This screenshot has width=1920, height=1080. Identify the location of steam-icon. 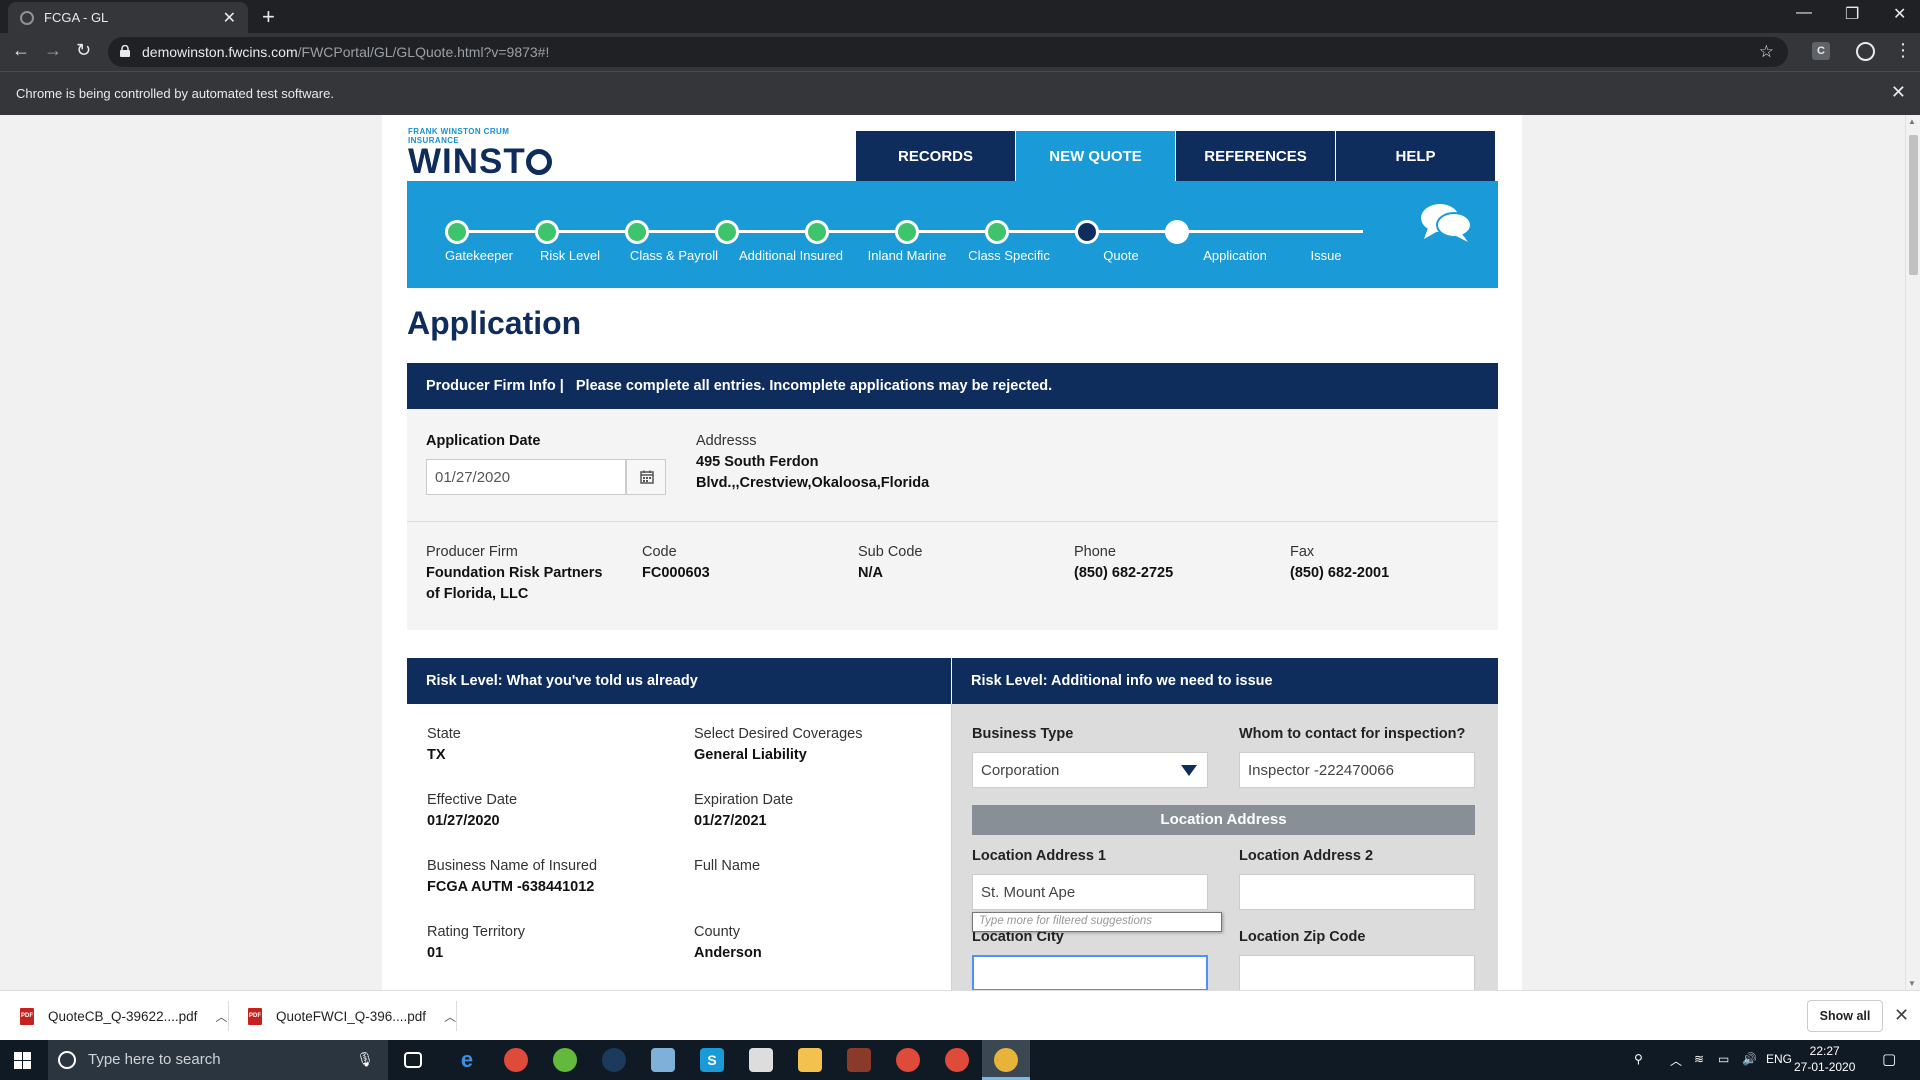
(614, 1060).